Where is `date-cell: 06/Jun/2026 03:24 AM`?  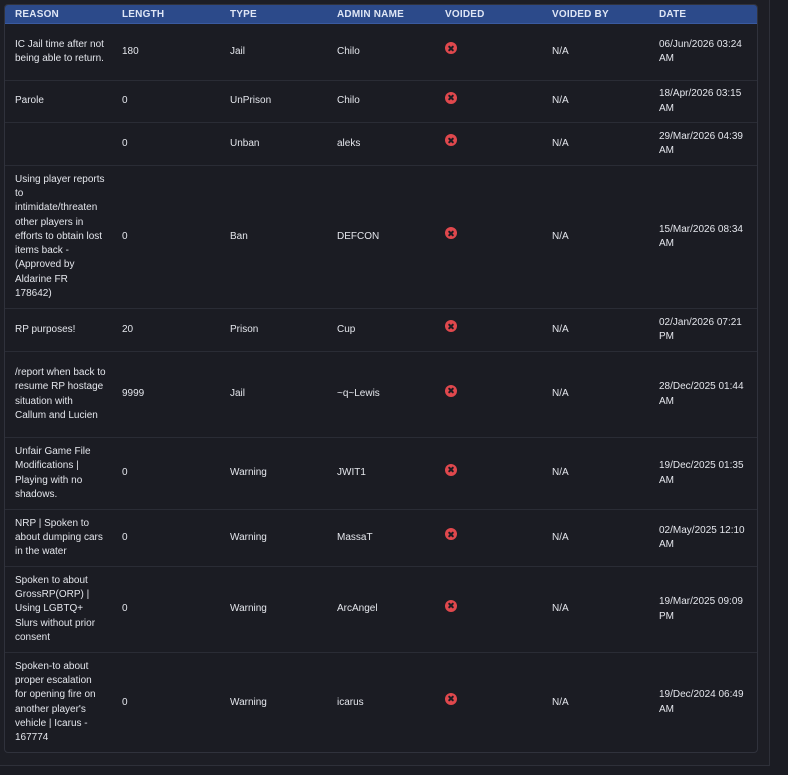 date-cell: 06/Jun/2026 03:24 AM is located at coordinates (703, 52).